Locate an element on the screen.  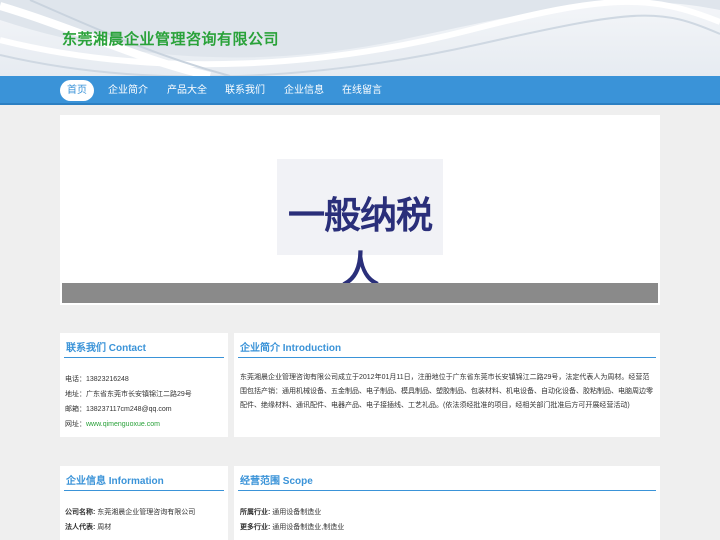
scope-divider is located at coordinates (447, 490).